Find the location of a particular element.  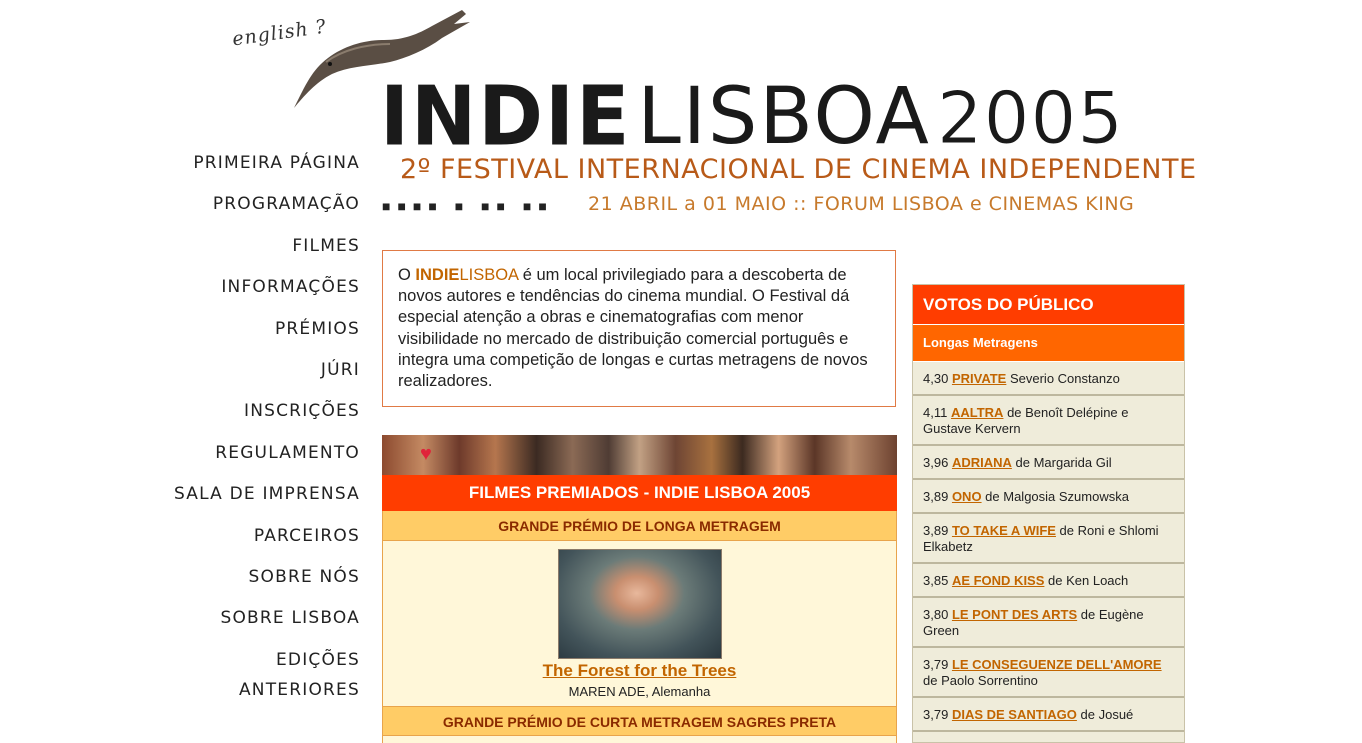

logo-lisboa: LISBOA is located at coordinates (784, 117).